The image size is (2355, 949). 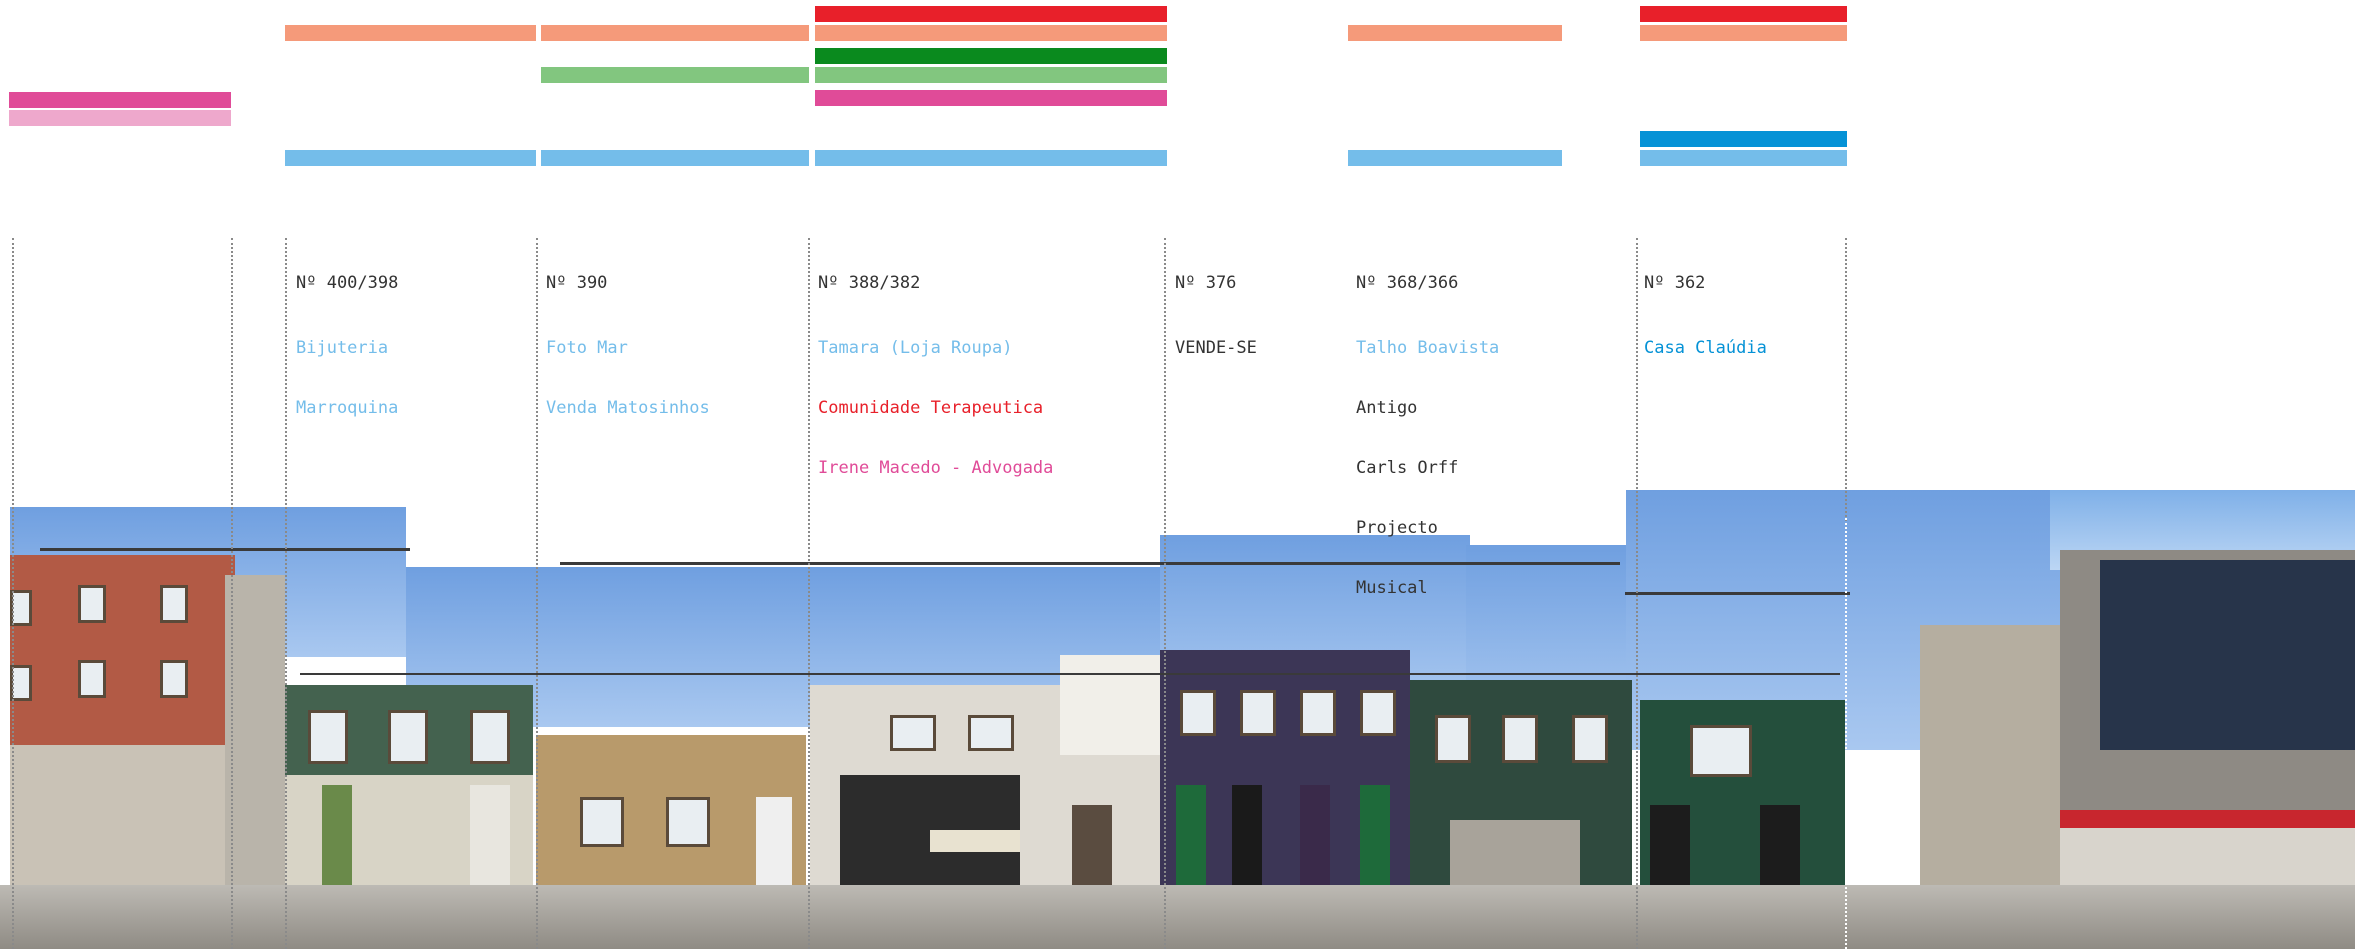 I want to click on business-name: Musical, so click(x=1392, y=588).